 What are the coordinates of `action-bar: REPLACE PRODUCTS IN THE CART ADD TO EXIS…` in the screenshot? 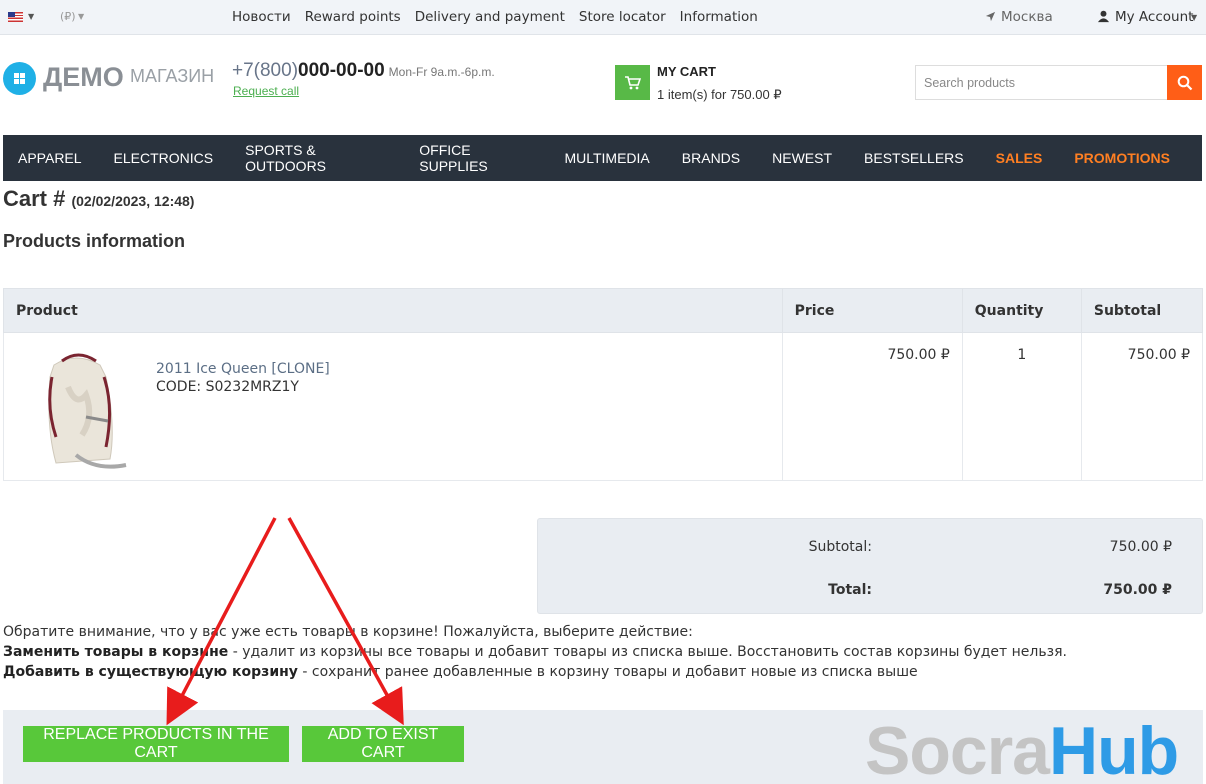 It's located at (603, 747).